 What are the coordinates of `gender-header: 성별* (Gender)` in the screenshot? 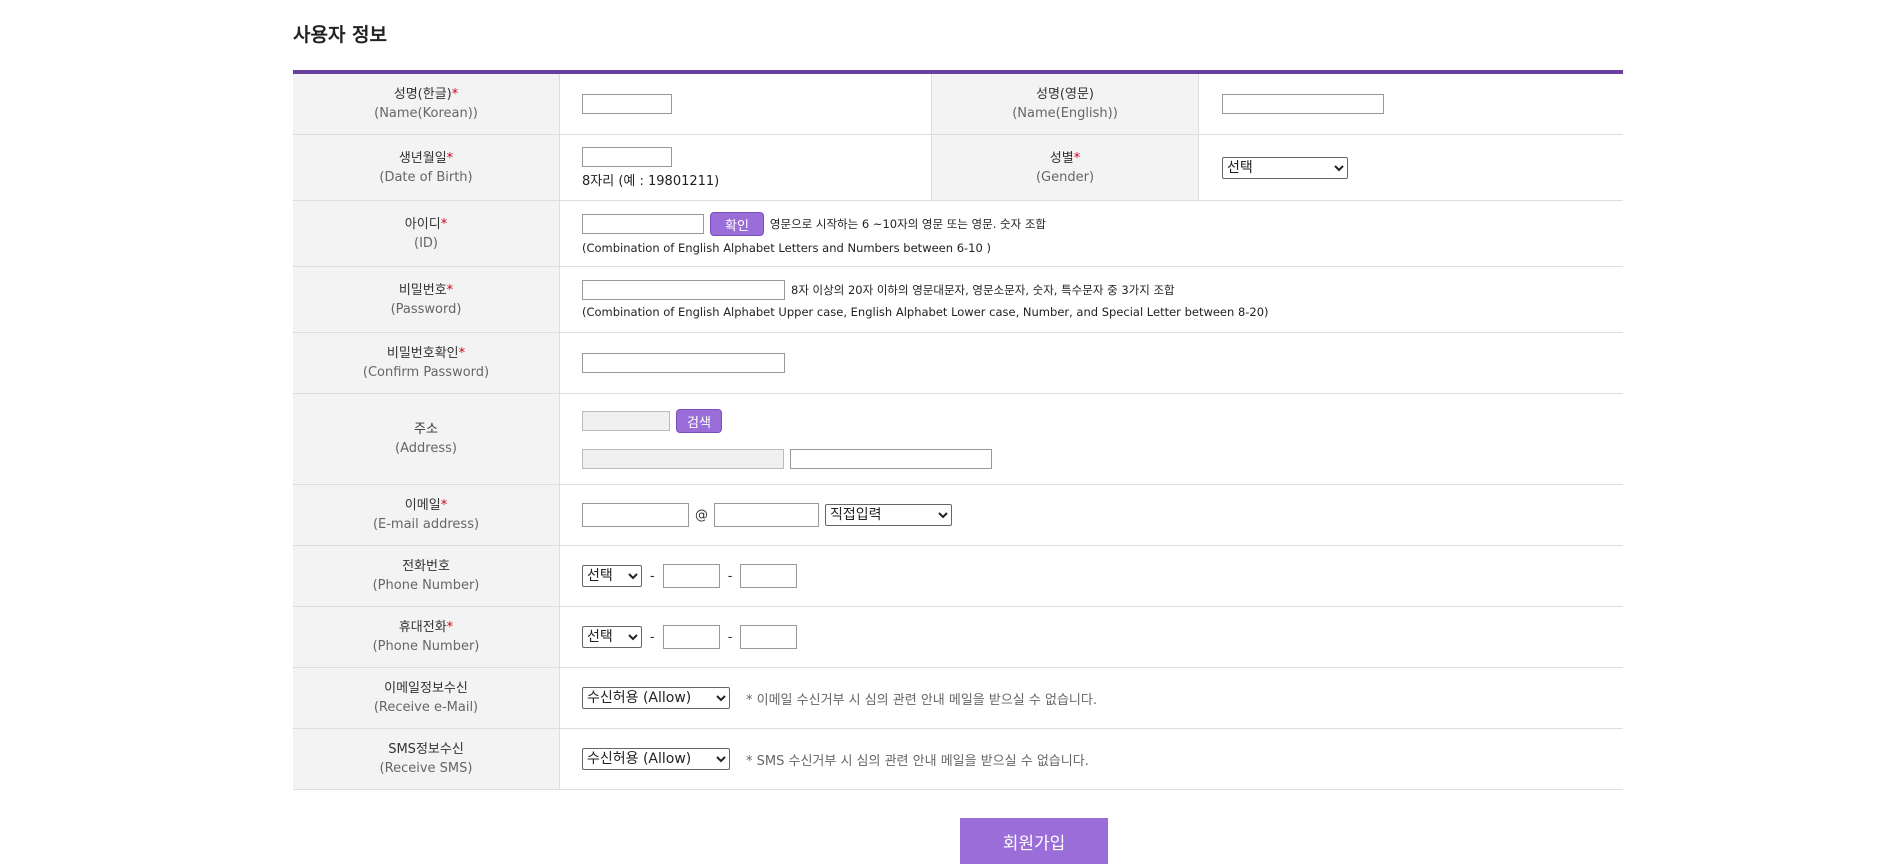 It's located at (1065, 167).